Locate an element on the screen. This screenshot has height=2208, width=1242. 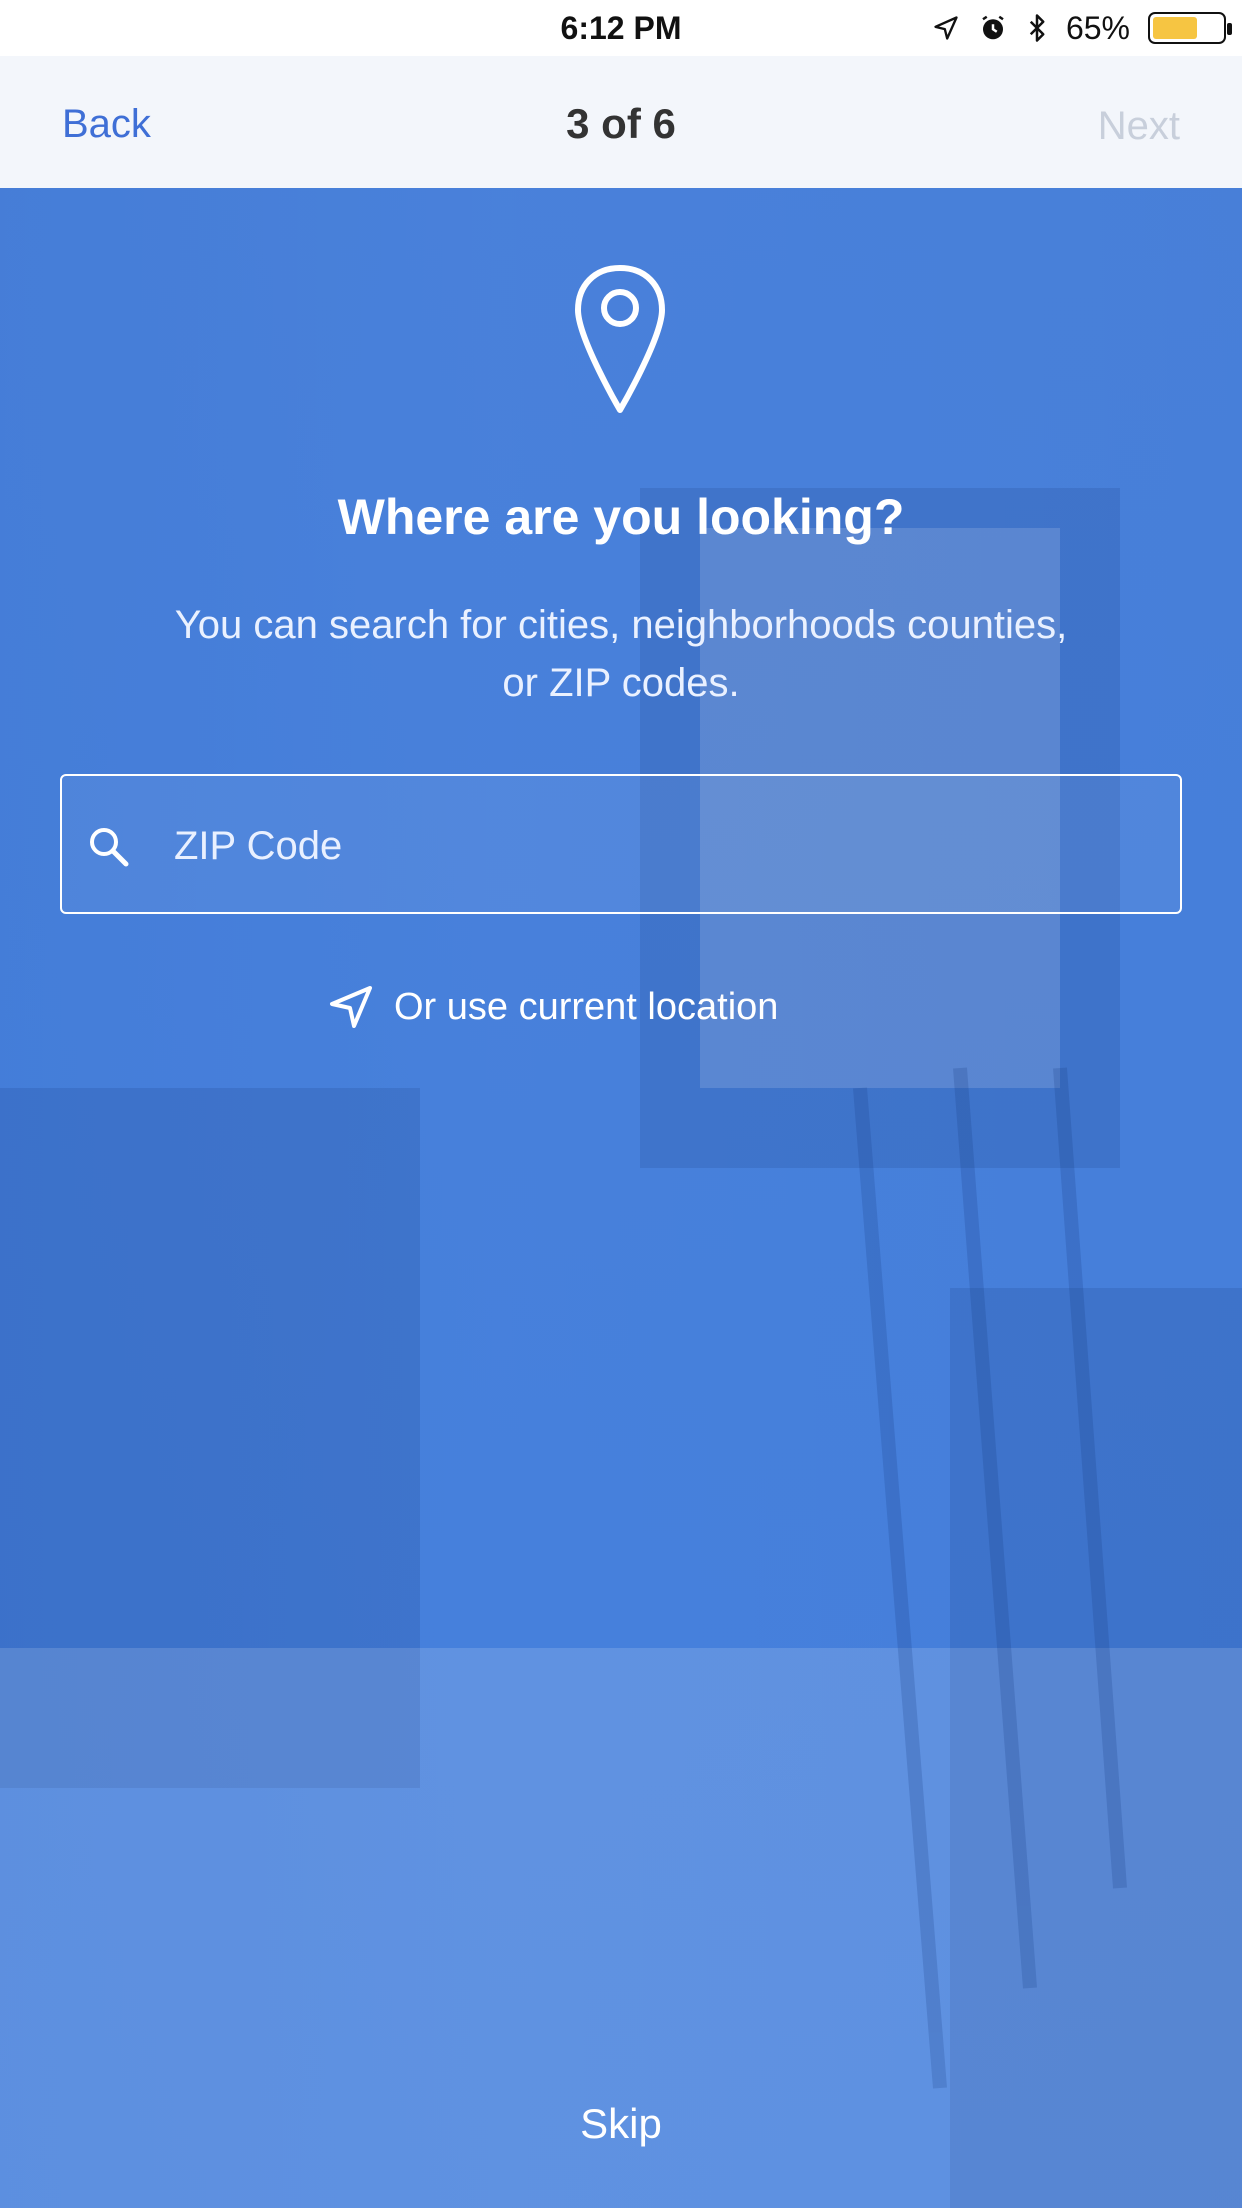
status-bar: 6:12 PM 65% is located at coordinates (621, 28).